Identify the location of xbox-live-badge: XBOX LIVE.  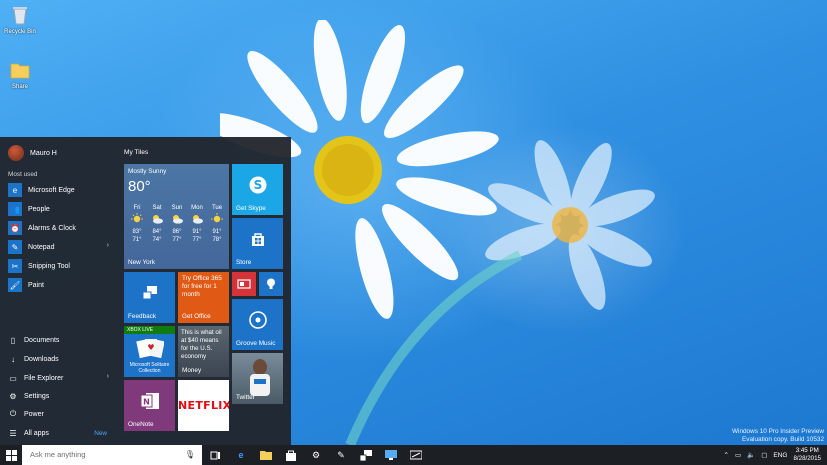
(149, 330).